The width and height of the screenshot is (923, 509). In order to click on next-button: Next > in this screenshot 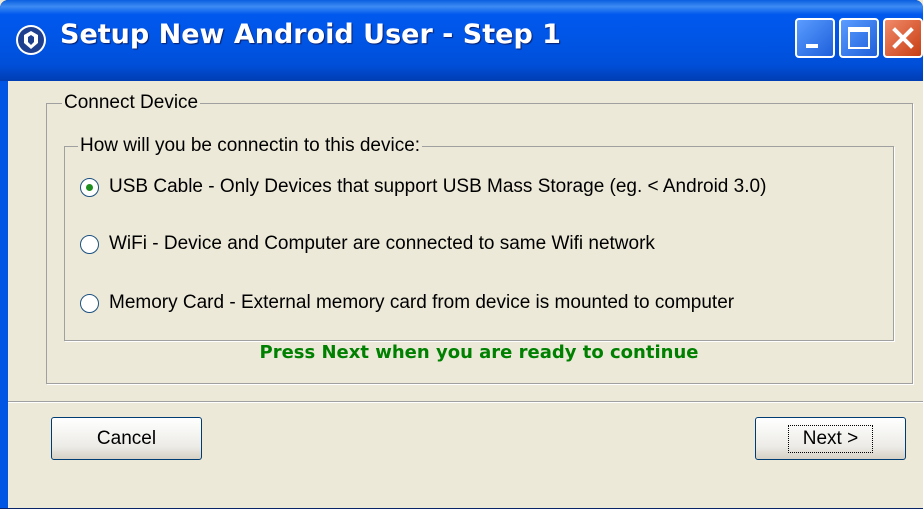, I will do `click(830, 438)`.